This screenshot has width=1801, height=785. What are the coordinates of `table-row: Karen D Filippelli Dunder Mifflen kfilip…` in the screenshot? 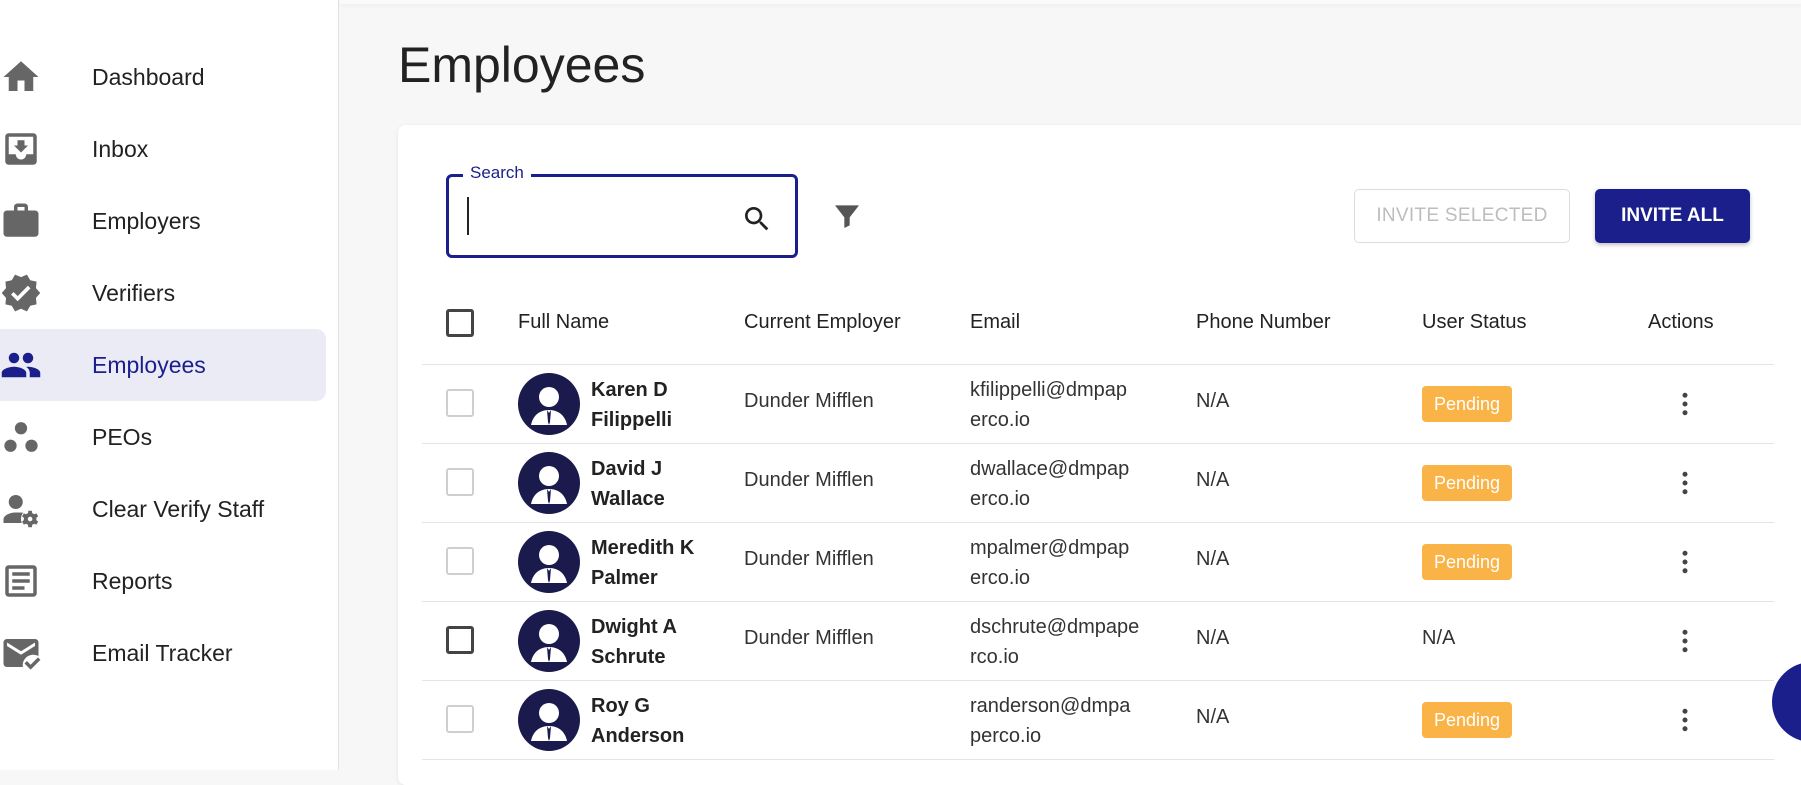 It's located at (1098, 404).